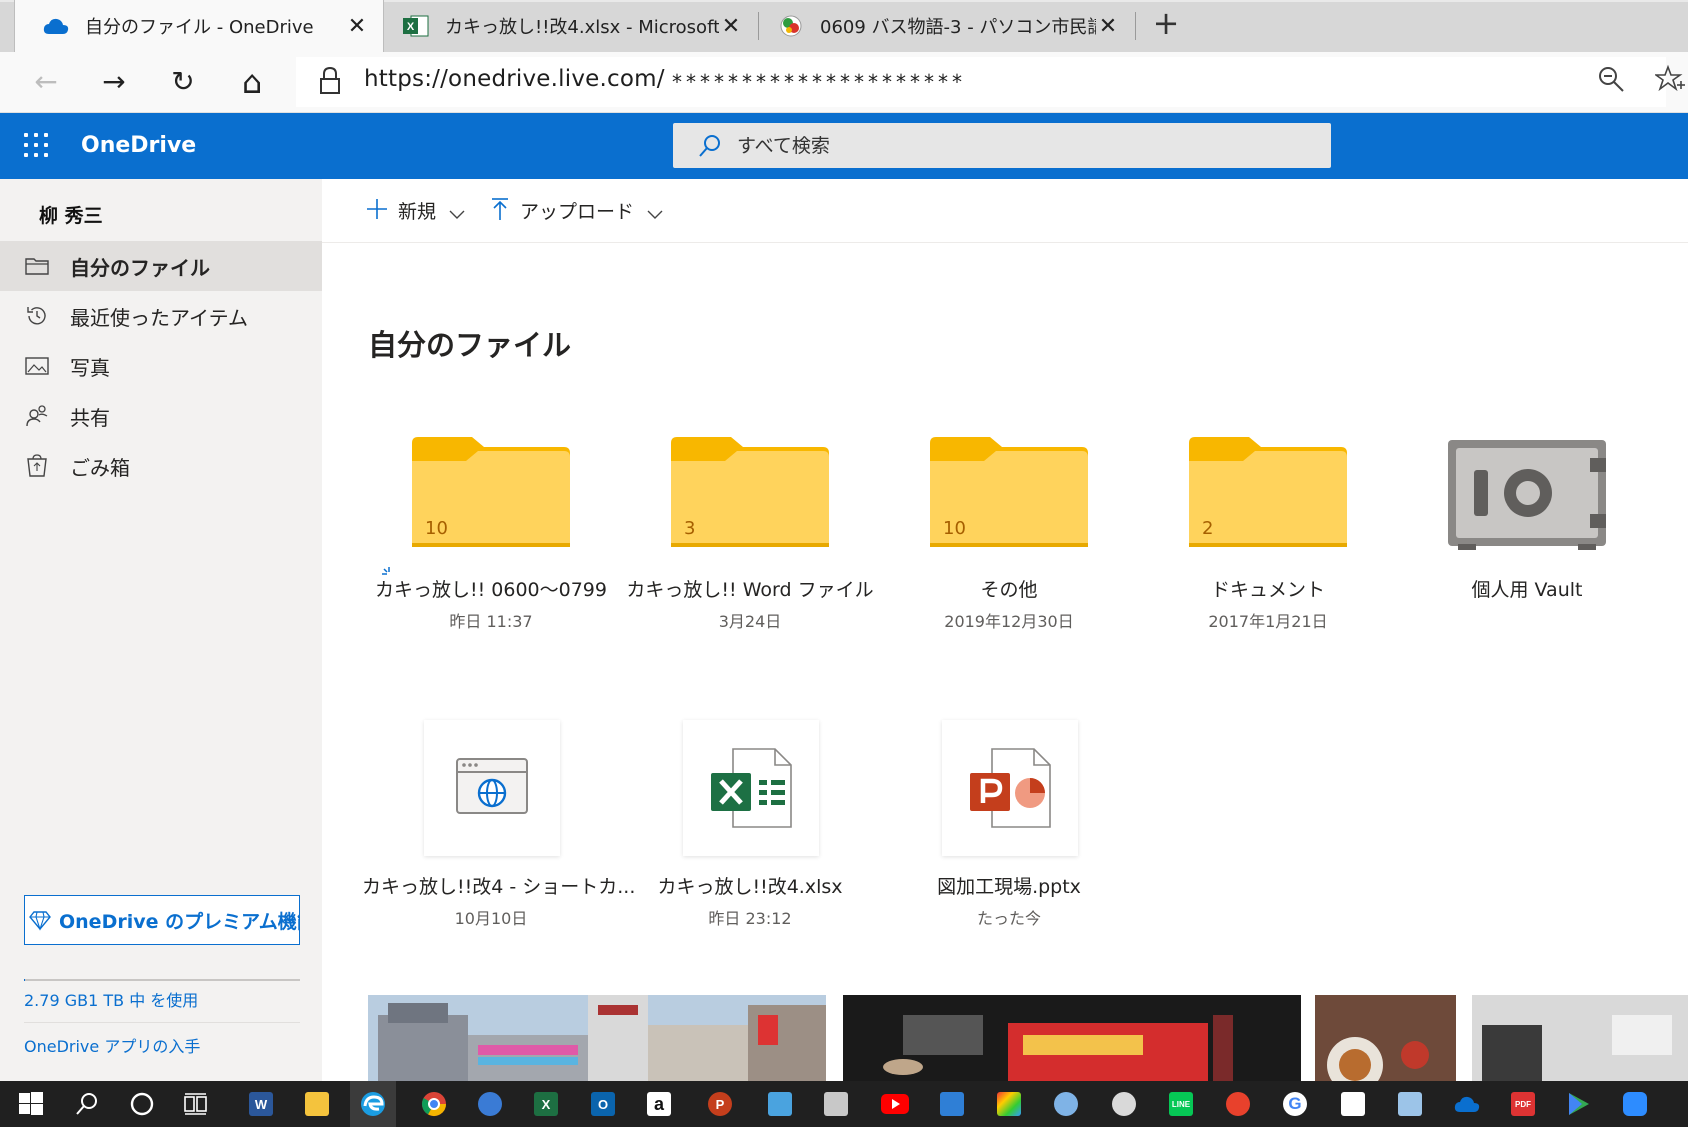 The height and width of the screenshot is (1127, 1688). I want to click on people-app-icon, so click(490, 1104).